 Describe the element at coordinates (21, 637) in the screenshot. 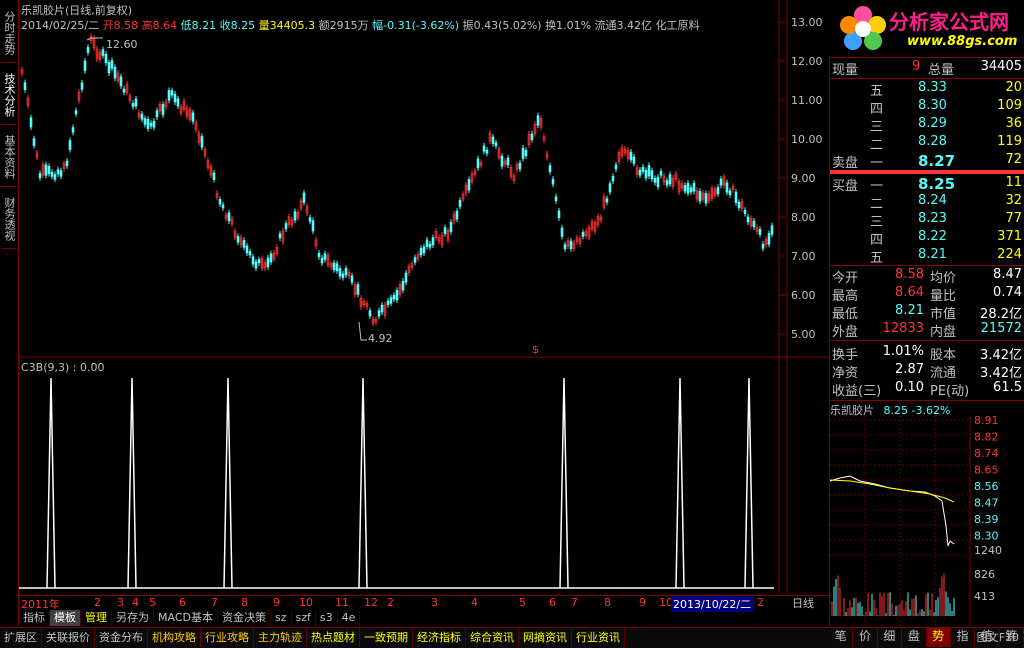

I see `bottom-toolbar-item-0: 扩展区` at that location.